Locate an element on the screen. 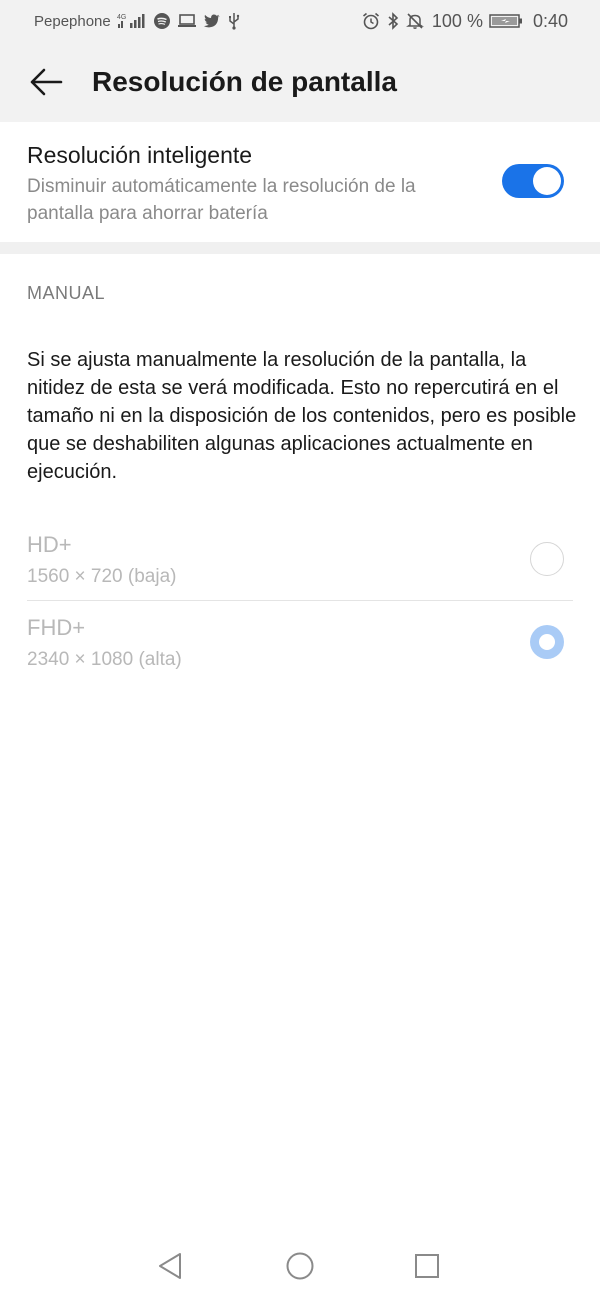 The image size is (600, 1300). resolution-option-fhd: FHD+ 2340 × 1080 (alta) is located at coordinates (300, 642).